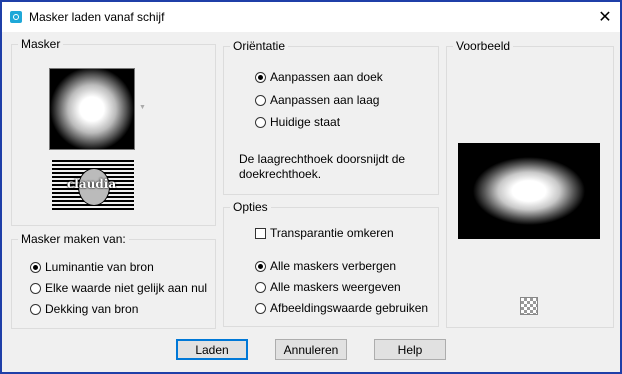 This screenshot has height=374, width=622. What do you see at coordinates (16, 17) in the screenshot?
I see `app-icon` at bounding box center [16, 17].